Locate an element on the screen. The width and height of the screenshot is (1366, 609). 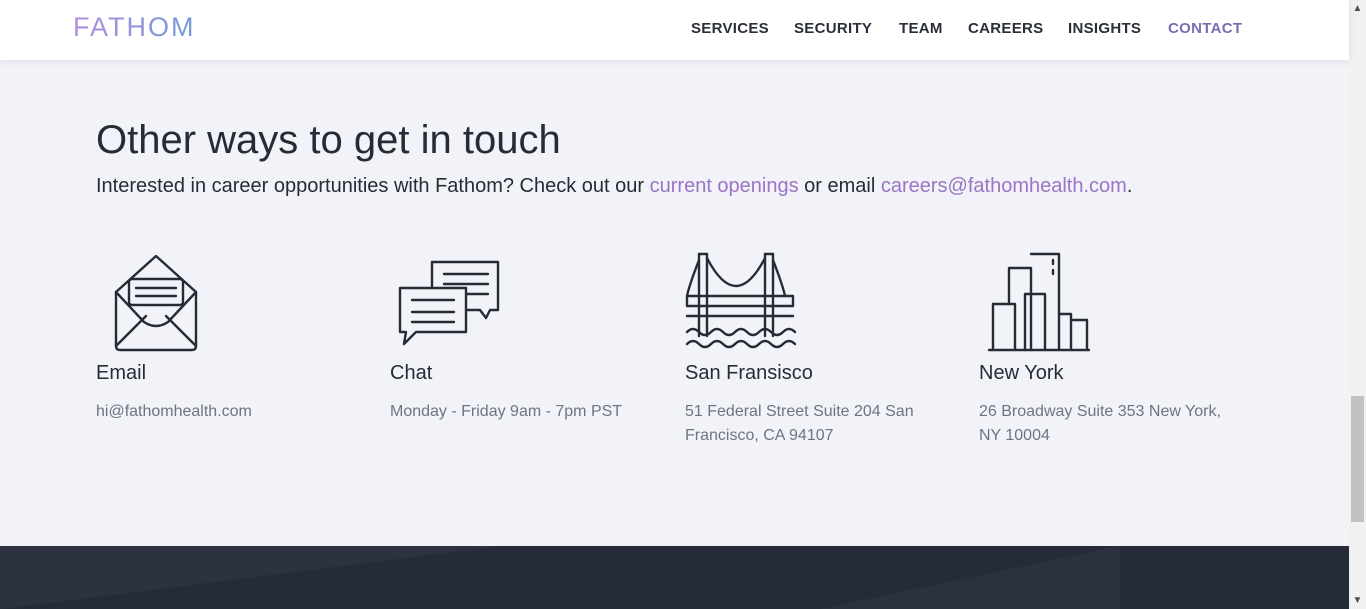
nav-contact: CONTACT is located at coordinates (1205, 28).